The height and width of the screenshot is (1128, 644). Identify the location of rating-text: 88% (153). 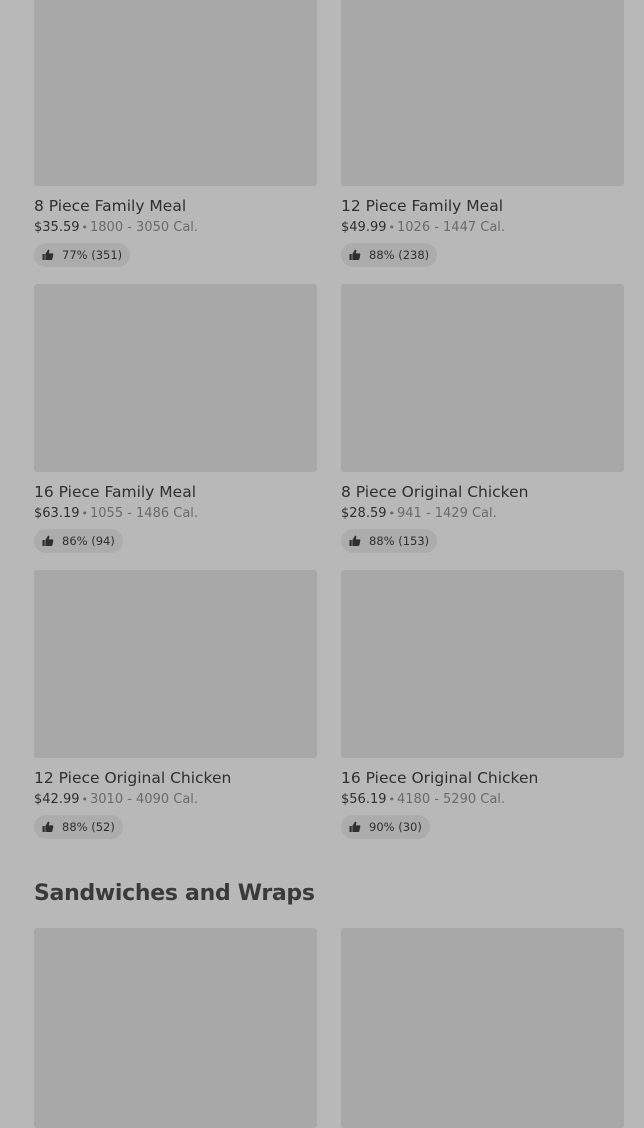
(399, 541).